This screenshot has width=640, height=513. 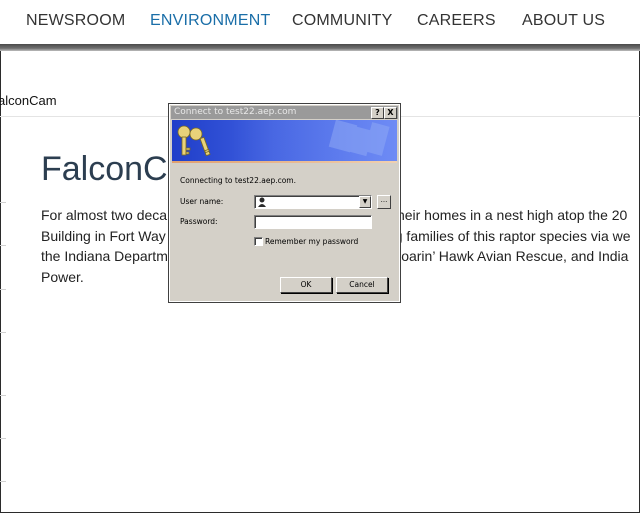 I want to click on dialog-banner, so click(x=284, y=140).